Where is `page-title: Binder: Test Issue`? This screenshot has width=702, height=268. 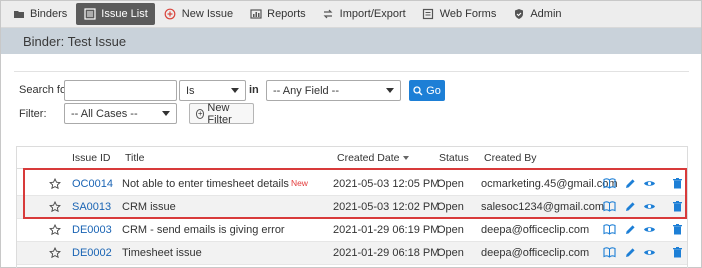 page-title: Binder: Test Issue is located at coordinates (75, 41).